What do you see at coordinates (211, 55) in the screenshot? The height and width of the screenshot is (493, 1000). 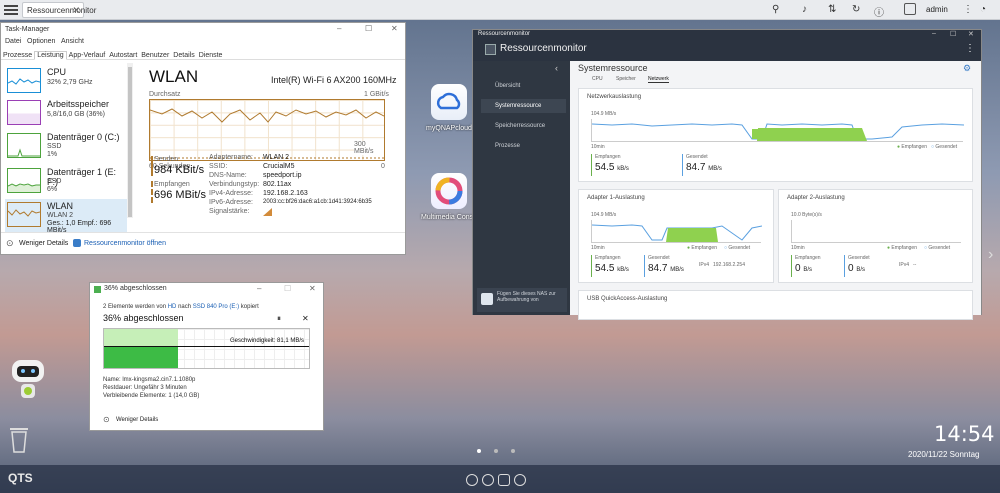 I see `tab-dienste: Dienste` at bounding box center [211, 55].